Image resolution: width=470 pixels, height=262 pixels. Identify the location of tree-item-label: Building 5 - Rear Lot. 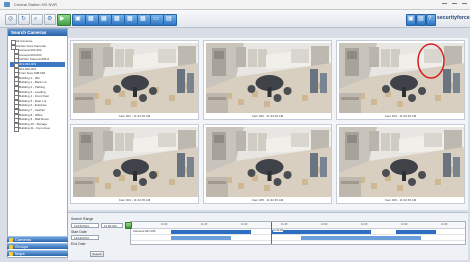
(33, 100).